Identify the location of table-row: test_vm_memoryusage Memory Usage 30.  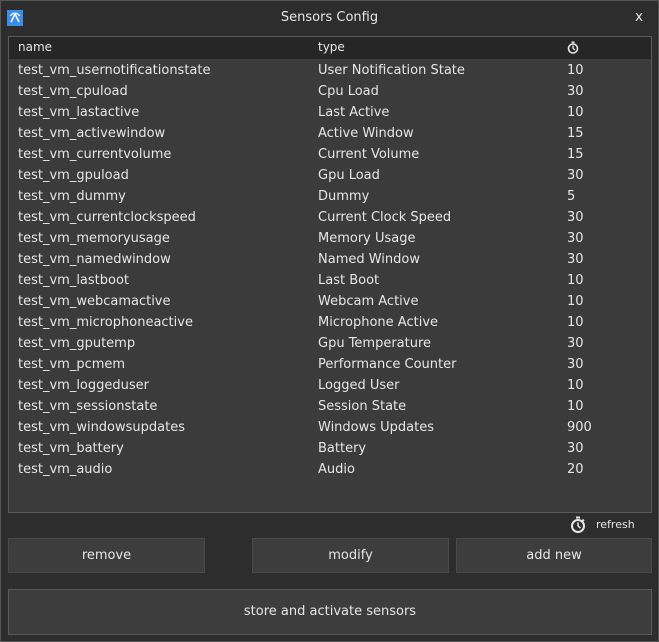
(330, 239).